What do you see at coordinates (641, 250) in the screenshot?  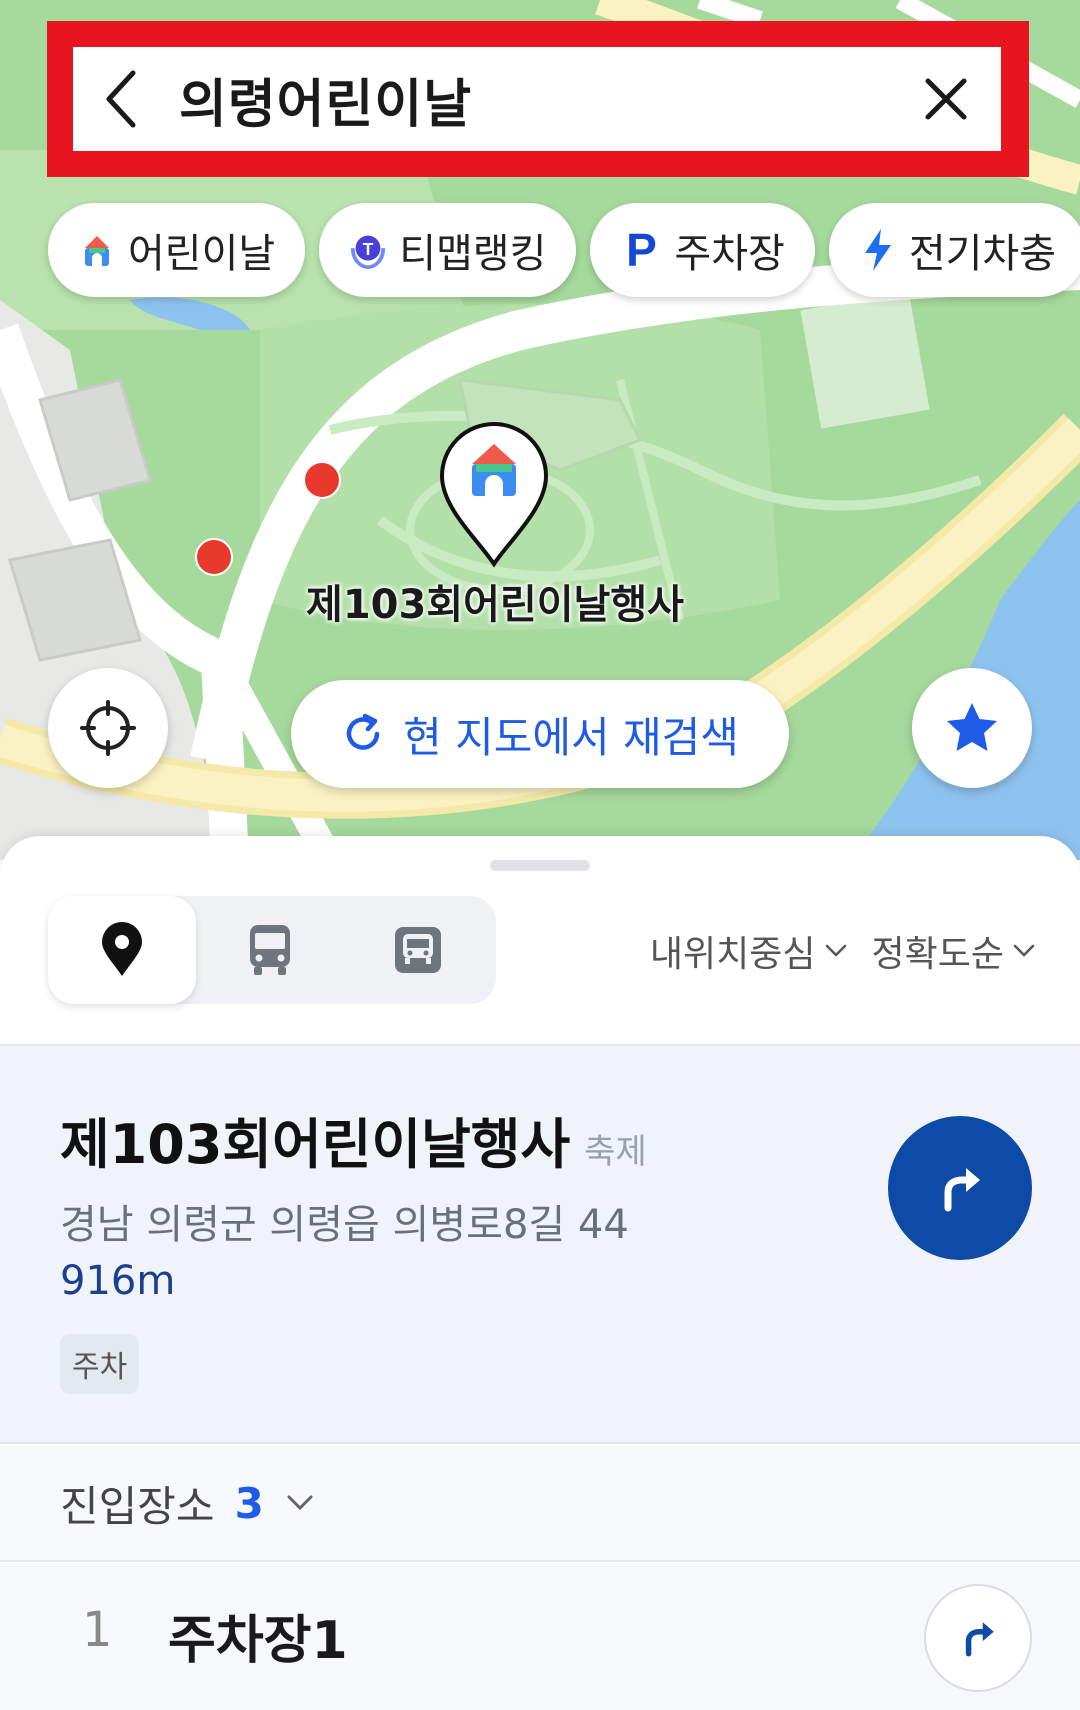 I see `parking-icon: P` at bounding box center [641, 250].